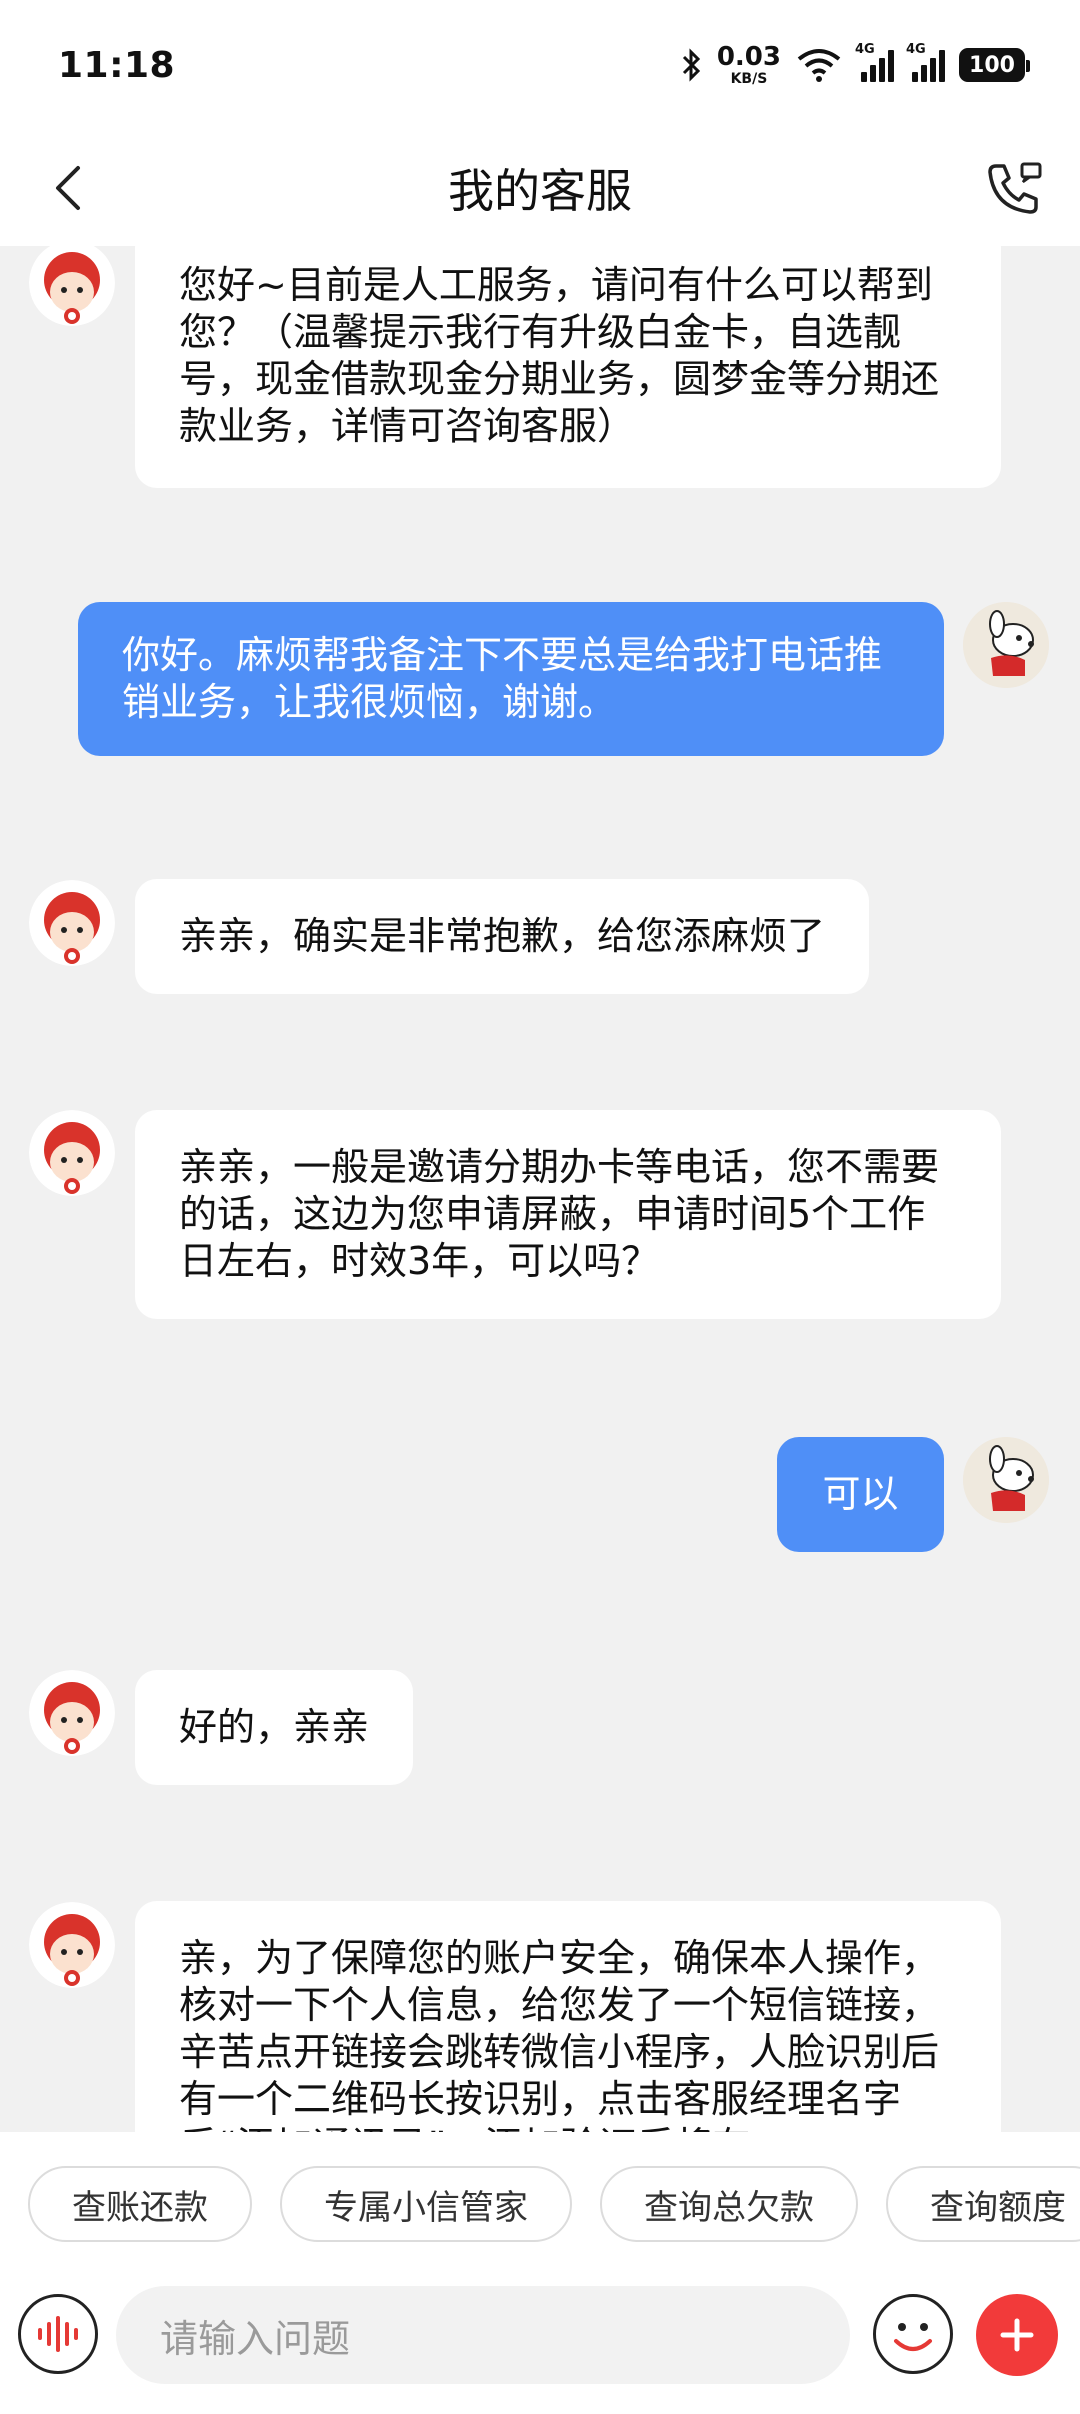 This screenshot has width=1080, height=2414. What do you see at coordinates (511, 679) in the screenshot?
I see `message-bubble-user: 你好。麻烦帮我备注下不要总是给我打电话推销业务，让我很烦恼，谢谢。` at bounding box center [511, 679].